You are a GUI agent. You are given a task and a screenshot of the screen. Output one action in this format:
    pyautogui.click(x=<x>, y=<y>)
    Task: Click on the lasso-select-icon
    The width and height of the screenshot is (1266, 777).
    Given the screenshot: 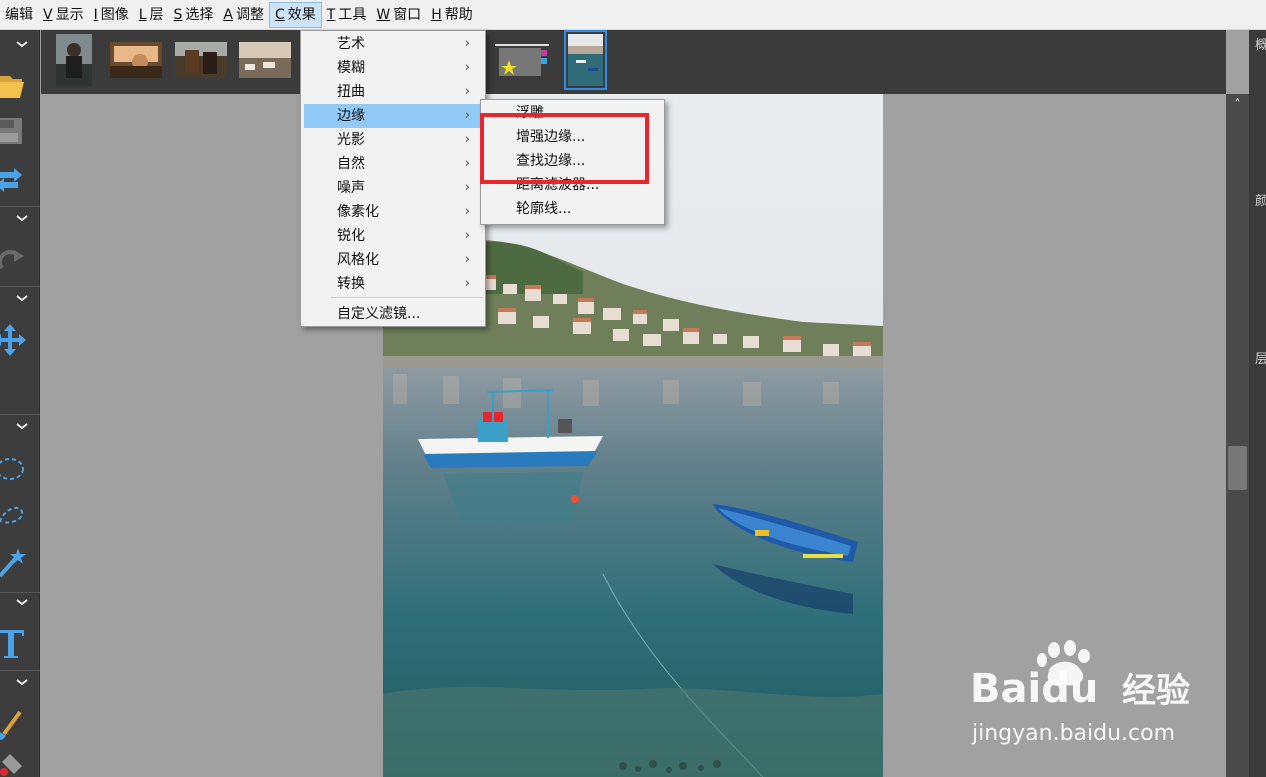 What is the action you would take?
    pyautogui.click(x=20, y=515)
    